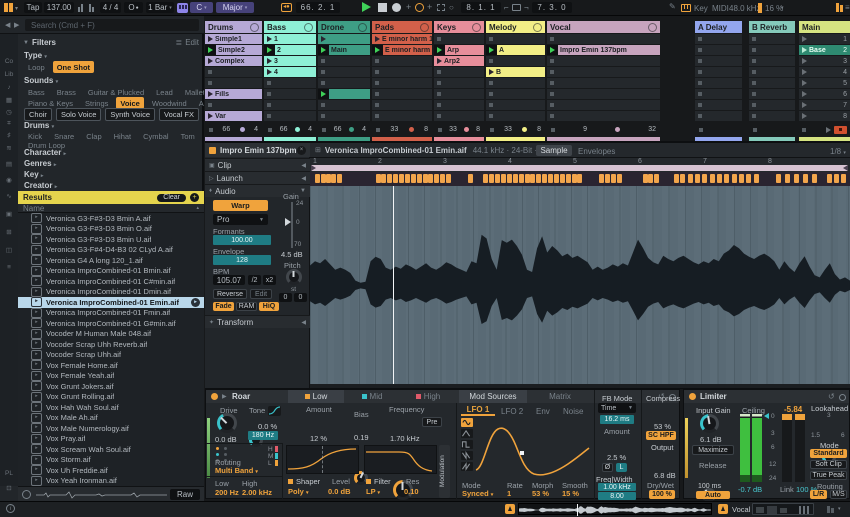  Describe the element at coordinates (718, 27) in the screenshot. I see `return-track-header: A Delay` at that location.